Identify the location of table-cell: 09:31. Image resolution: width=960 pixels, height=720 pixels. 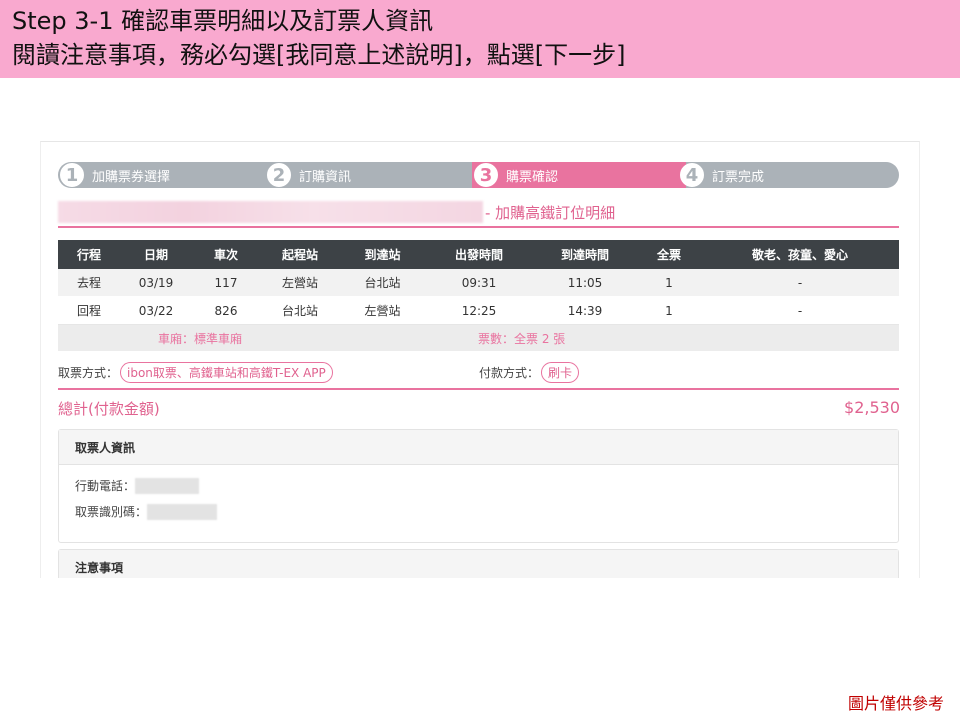
(479, 282).